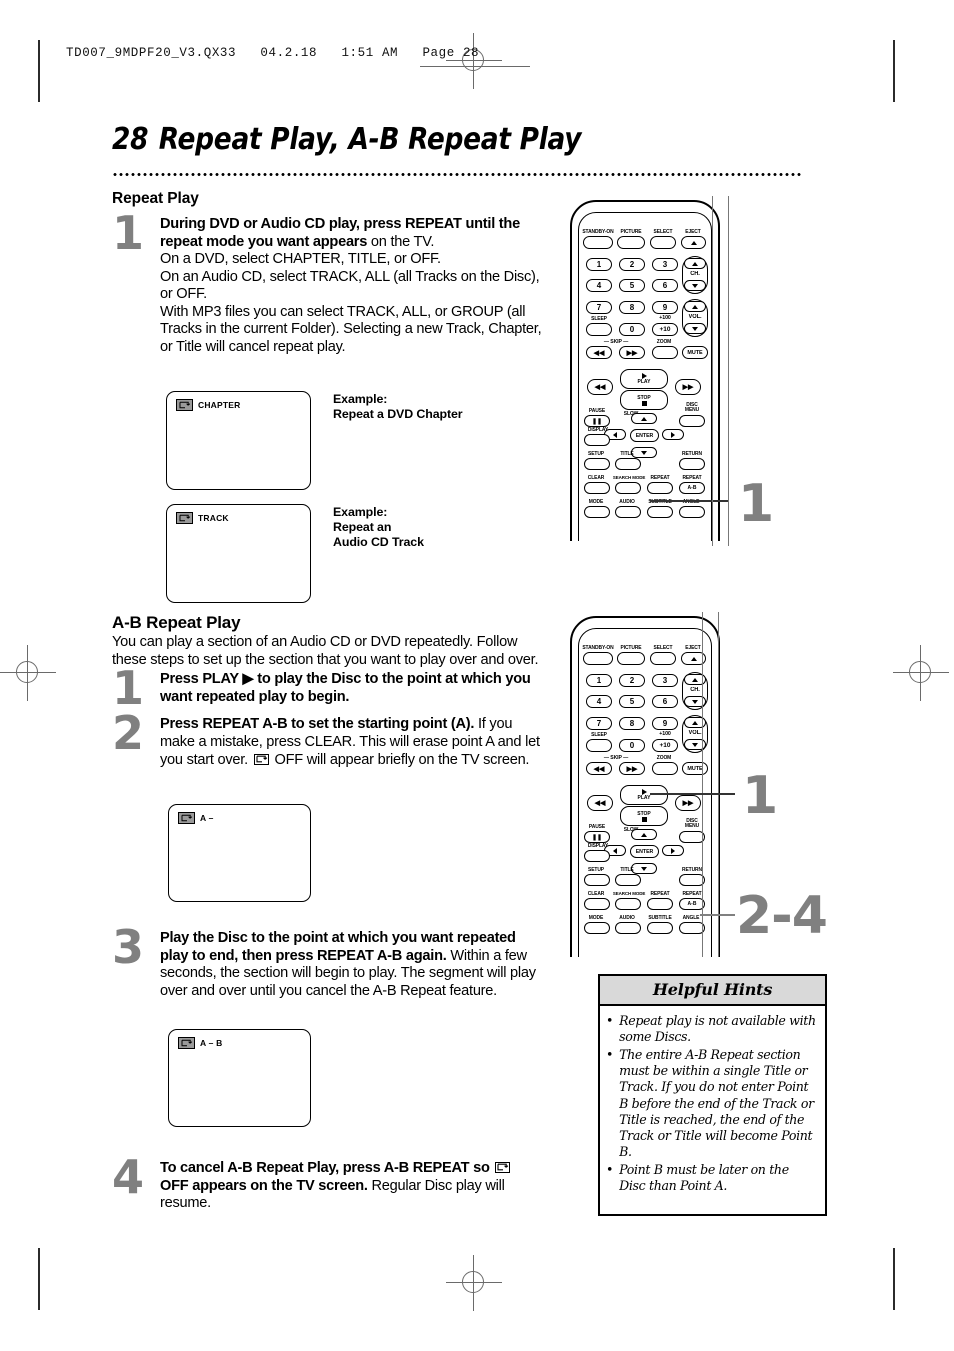 The width and height of the screenshot is (954, 1351). Describe the element at coordinates (398, 414) in the screenshot. I see `example-caption-line2: Repeat a DVD Chapter` at that location.